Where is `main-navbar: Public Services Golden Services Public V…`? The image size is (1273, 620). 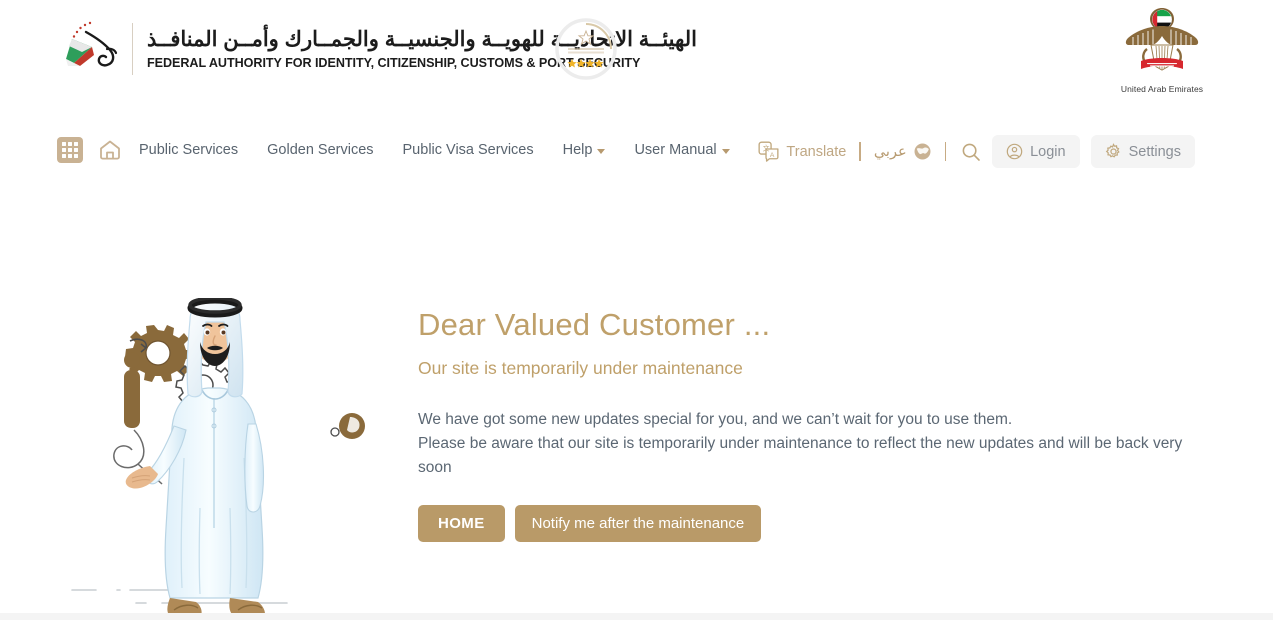 main-navbar: Public Services Golden Services Public V… is located at coordinates (636, 142).